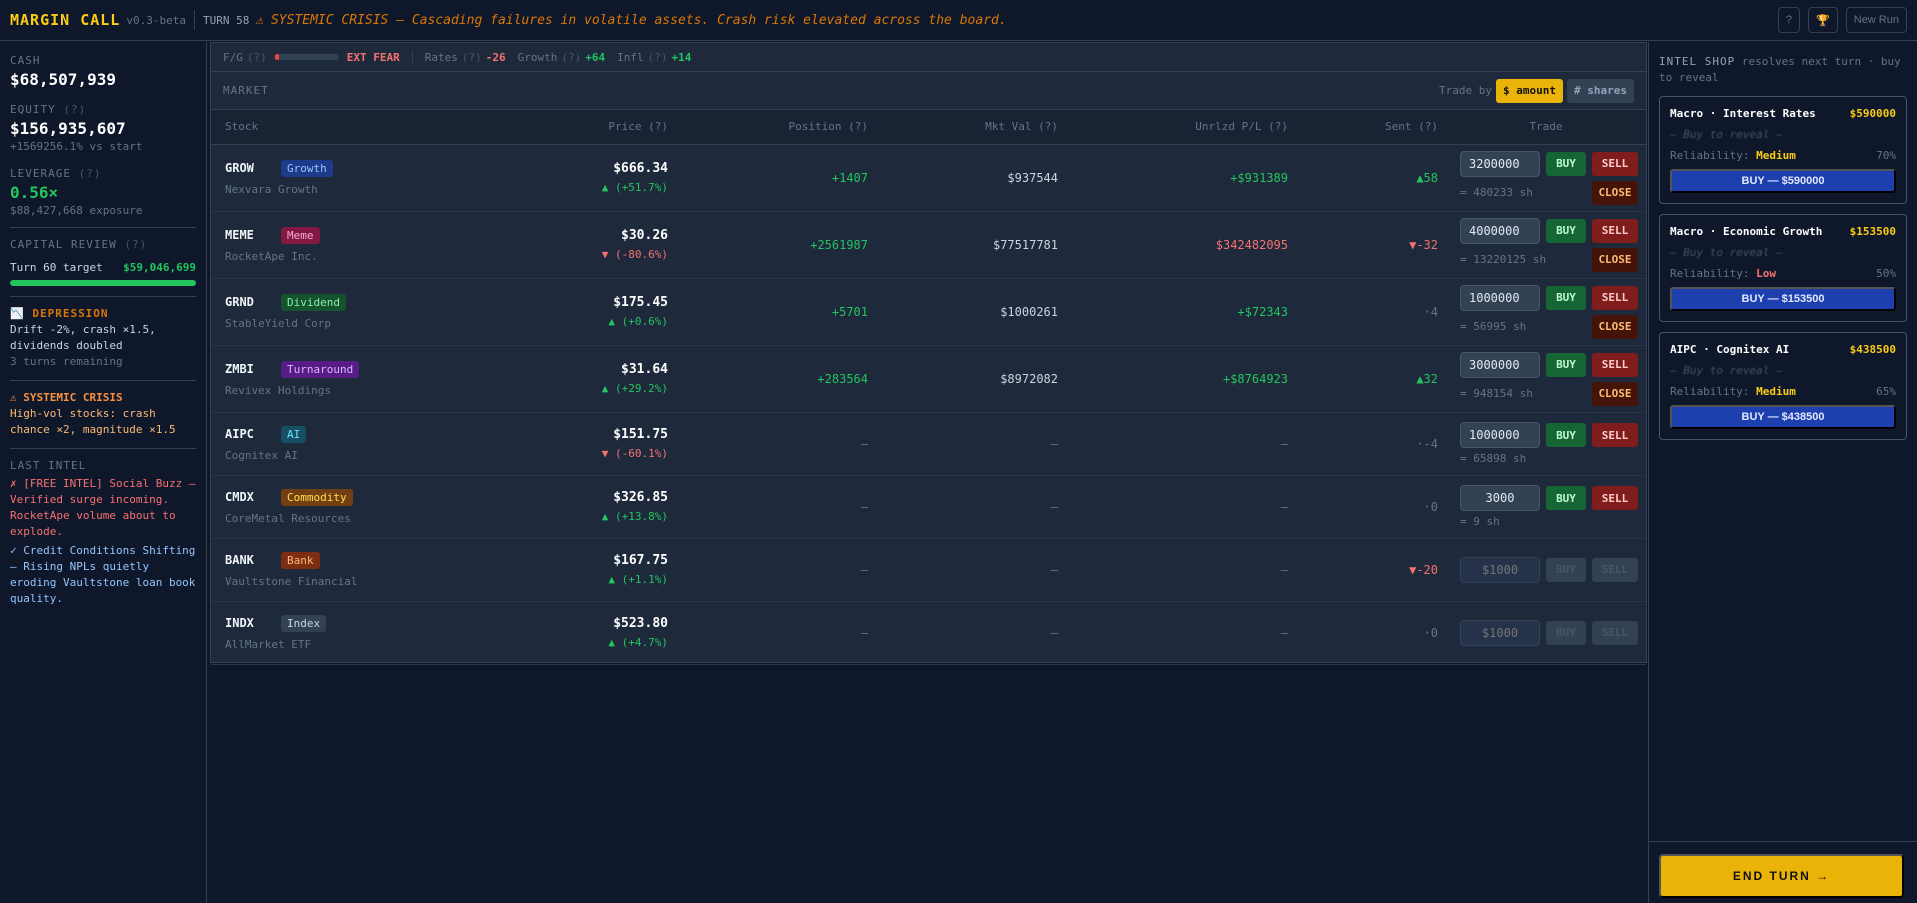 This screenshot has height=903, width=1917. Describe the element at coordinates (634, 254) in the screenshot. I see `price-change: ▼ (-80.6%)` at that location.